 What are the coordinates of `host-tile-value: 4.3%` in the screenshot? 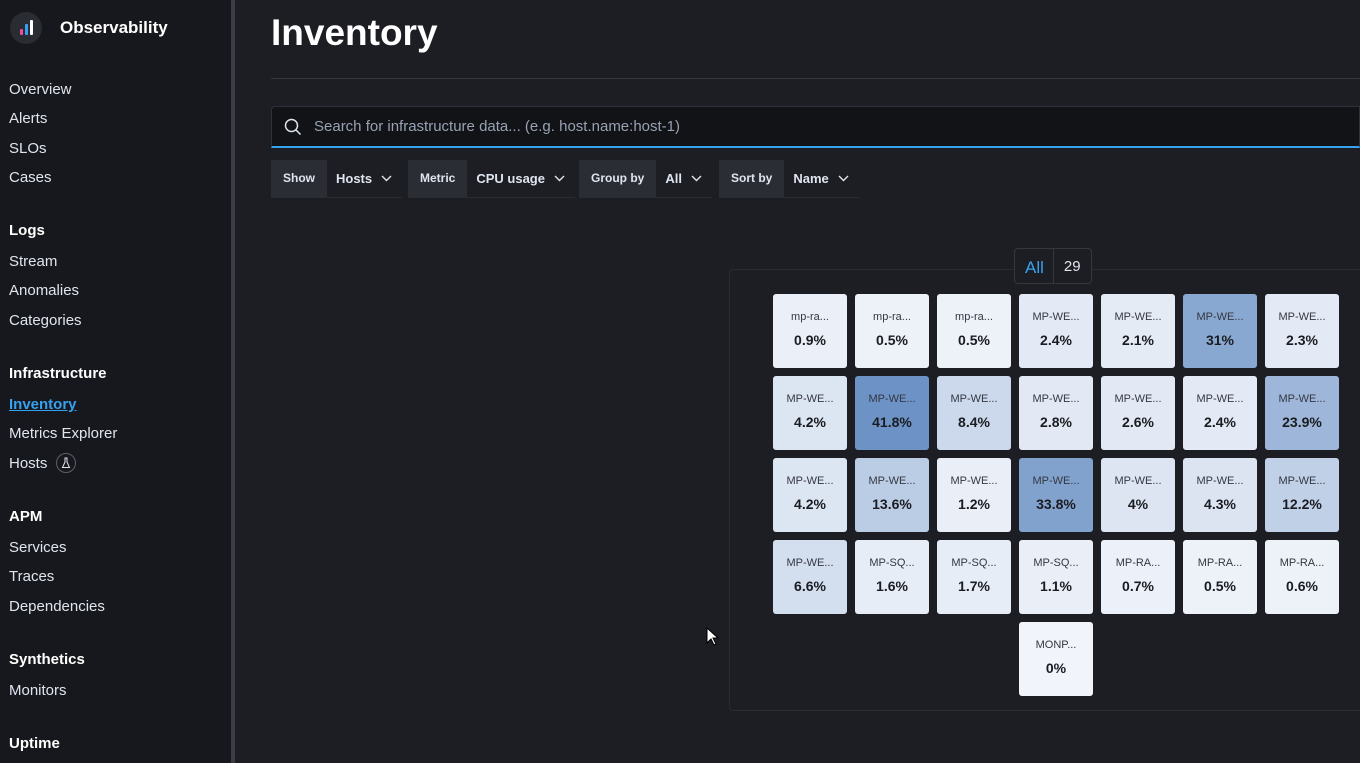 It's located at (1220, 503).